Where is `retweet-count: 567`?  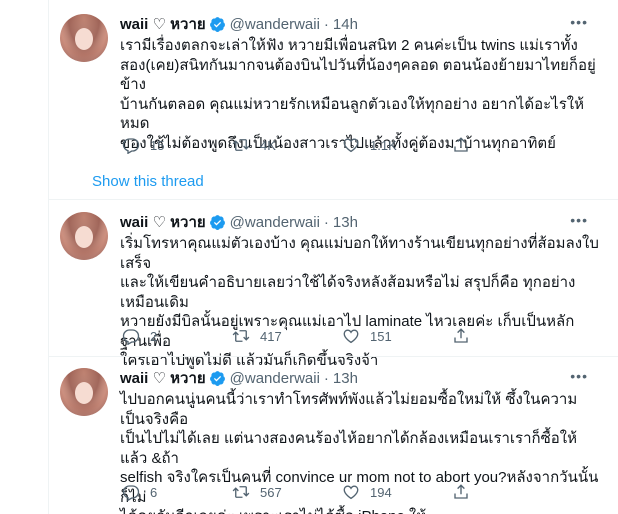
retweet-count: 567 is located at coordinates (271, 492).